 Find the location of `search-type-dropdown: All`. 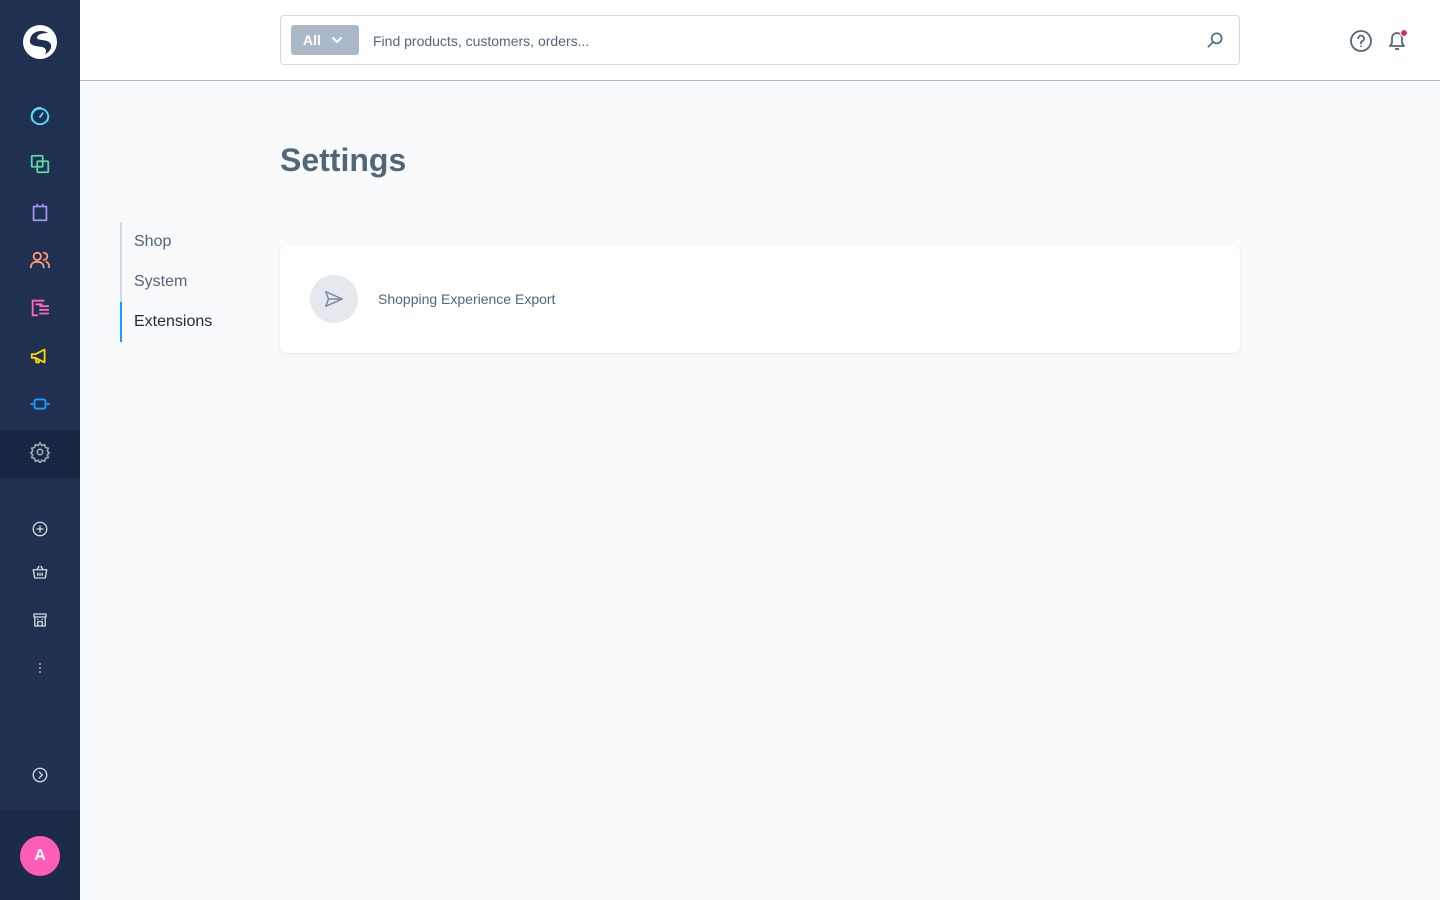

search-type-dropdown: All is located at coordinates (325, 40).